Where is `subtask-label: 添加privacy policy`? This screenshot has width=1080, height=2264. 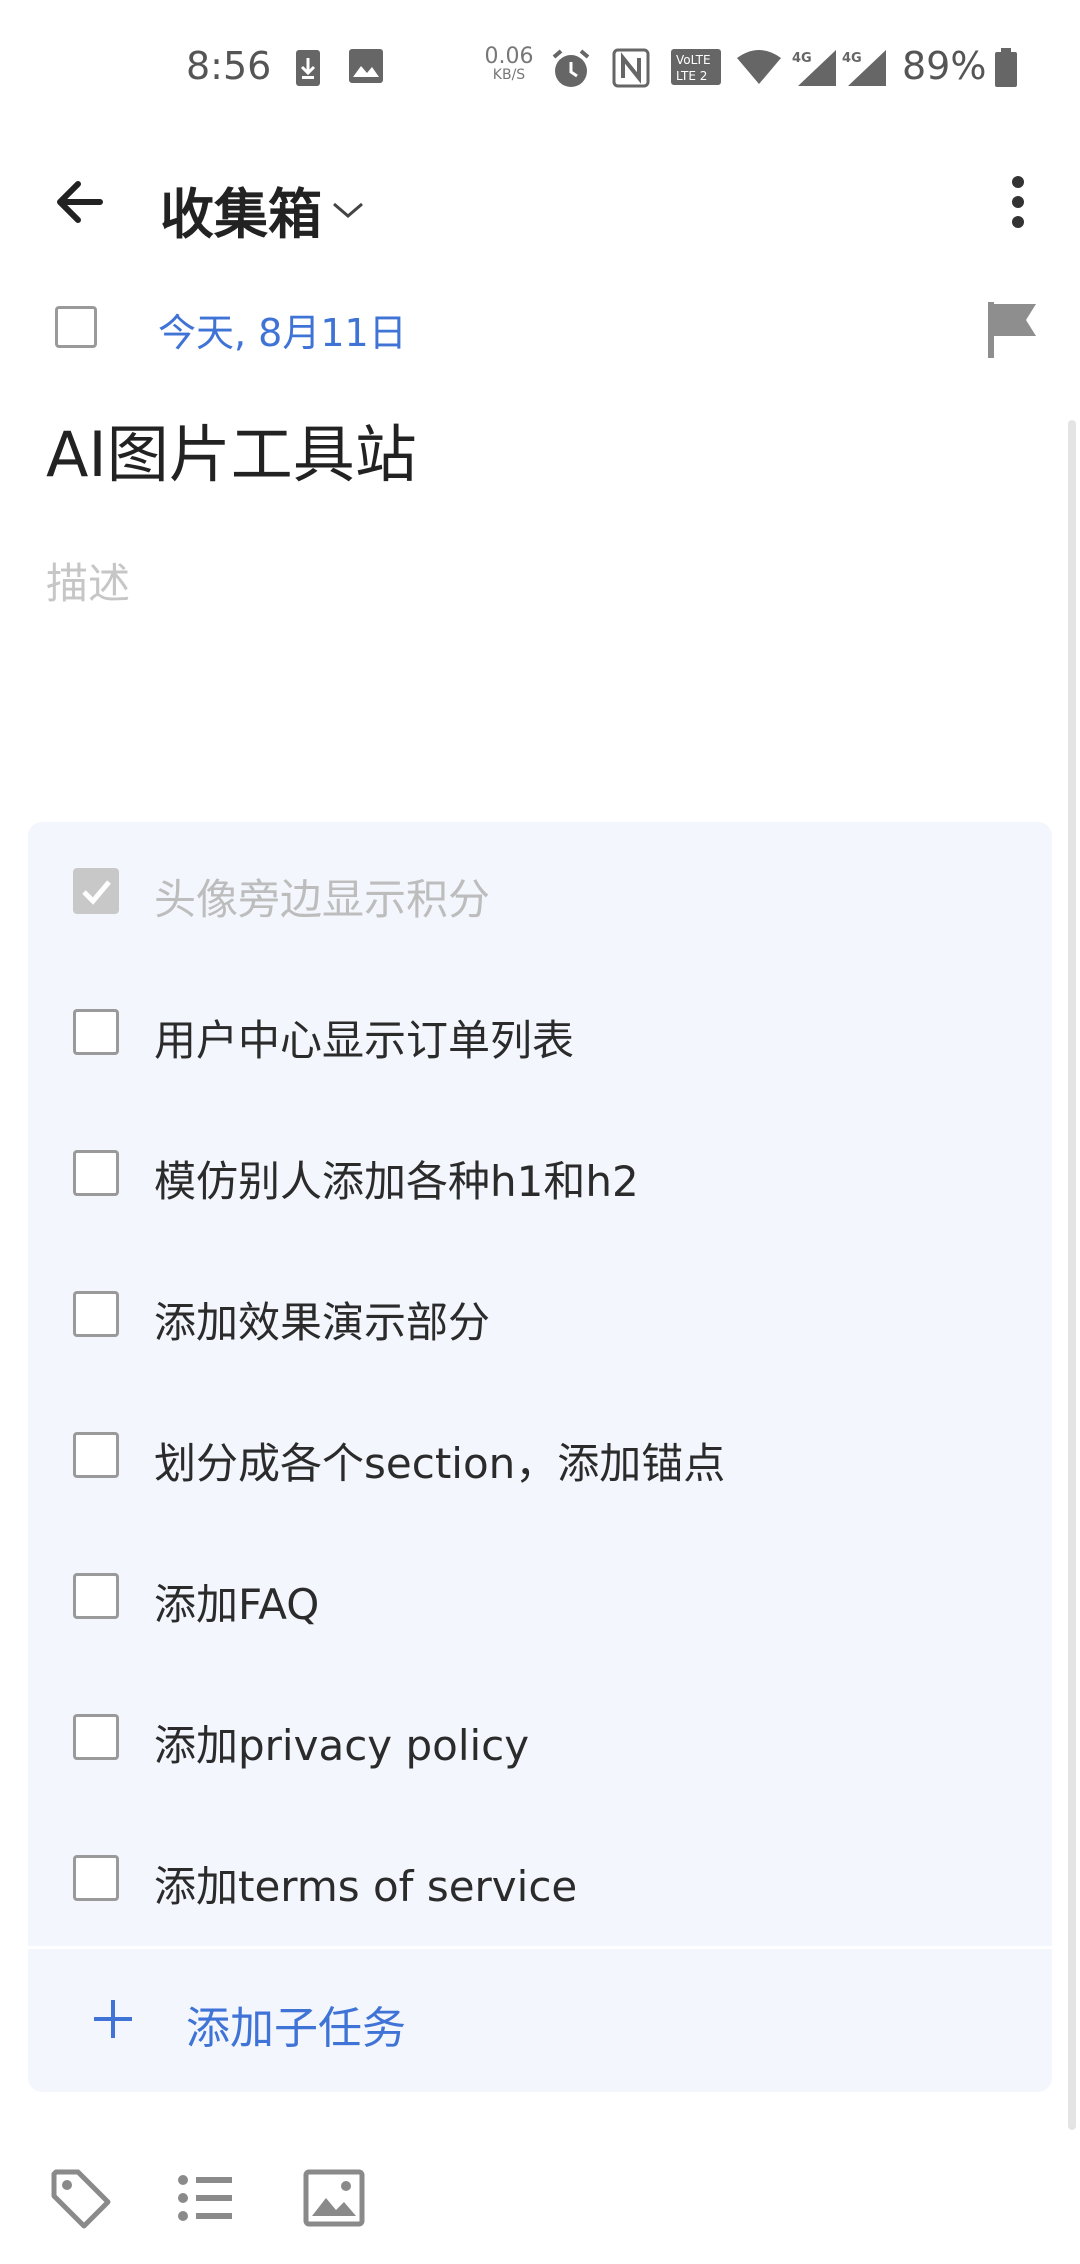
subtask-label: 添加privacy policy is located at coordinates (342, 1745).